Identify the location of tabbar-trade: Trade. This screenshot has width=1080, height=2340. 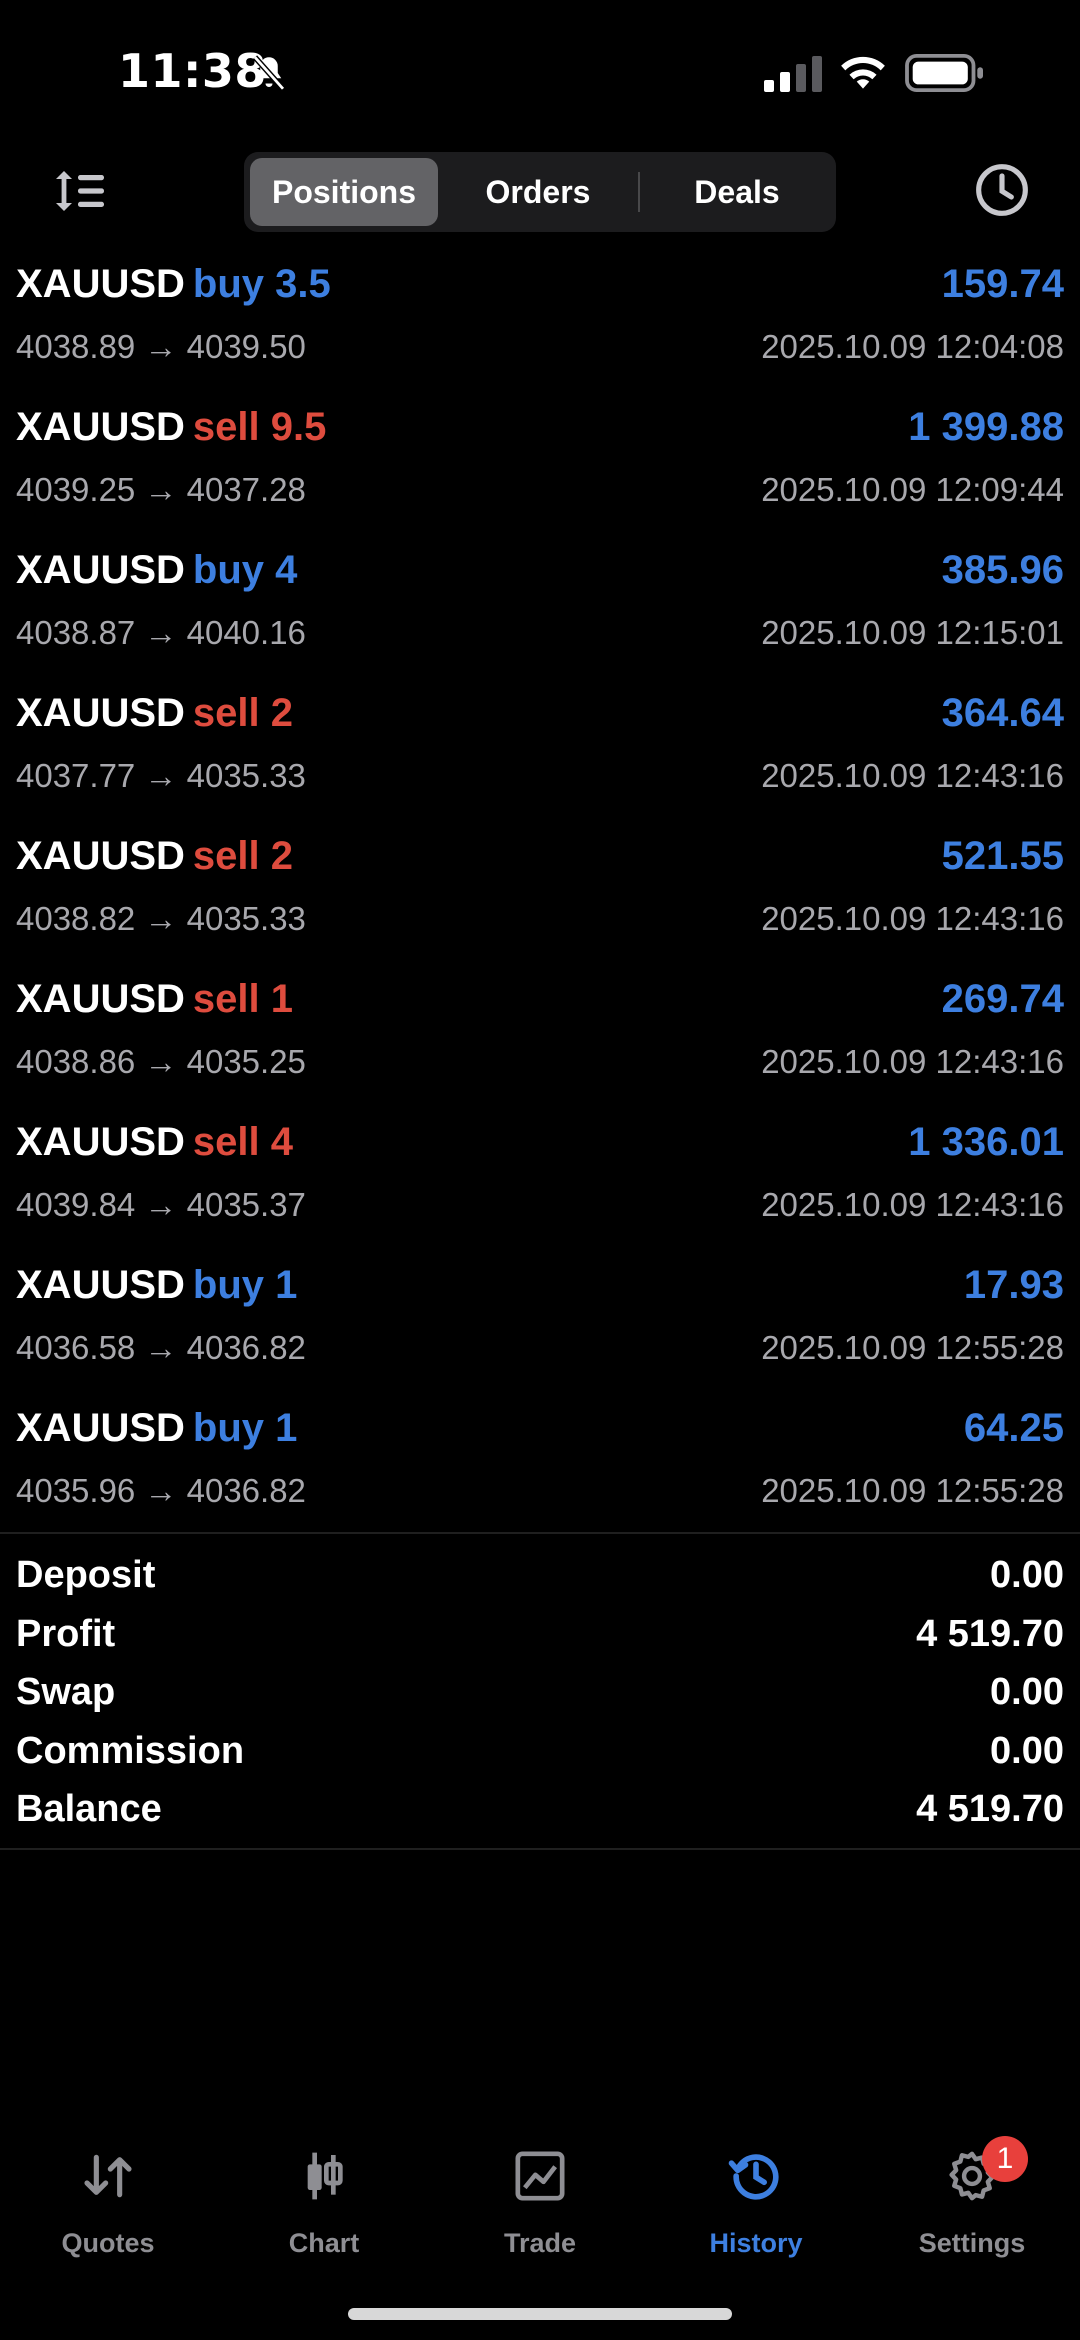
(540, 2200).